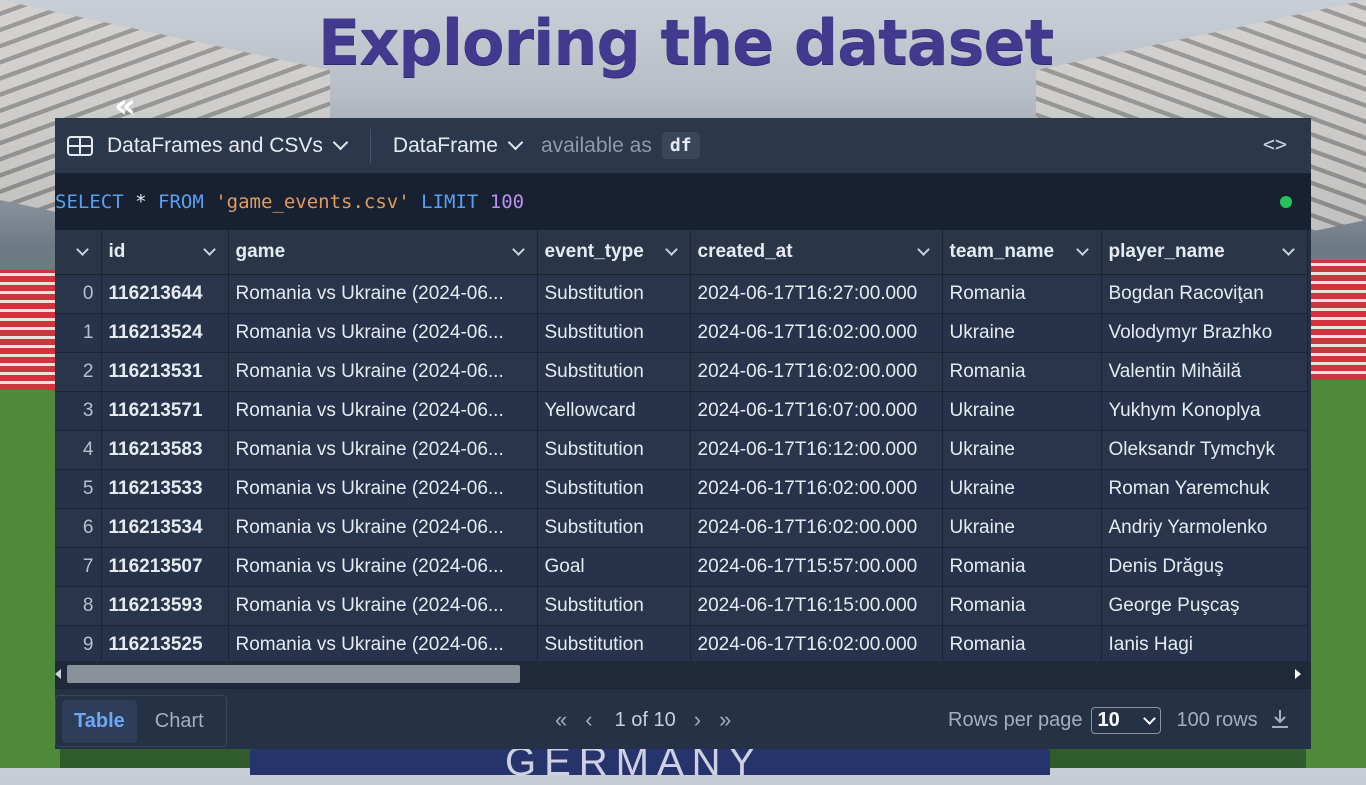  Describe the element at coordinates (181, 202) in the screenshot. I see `sql-keyword-from: FROM` at that location.